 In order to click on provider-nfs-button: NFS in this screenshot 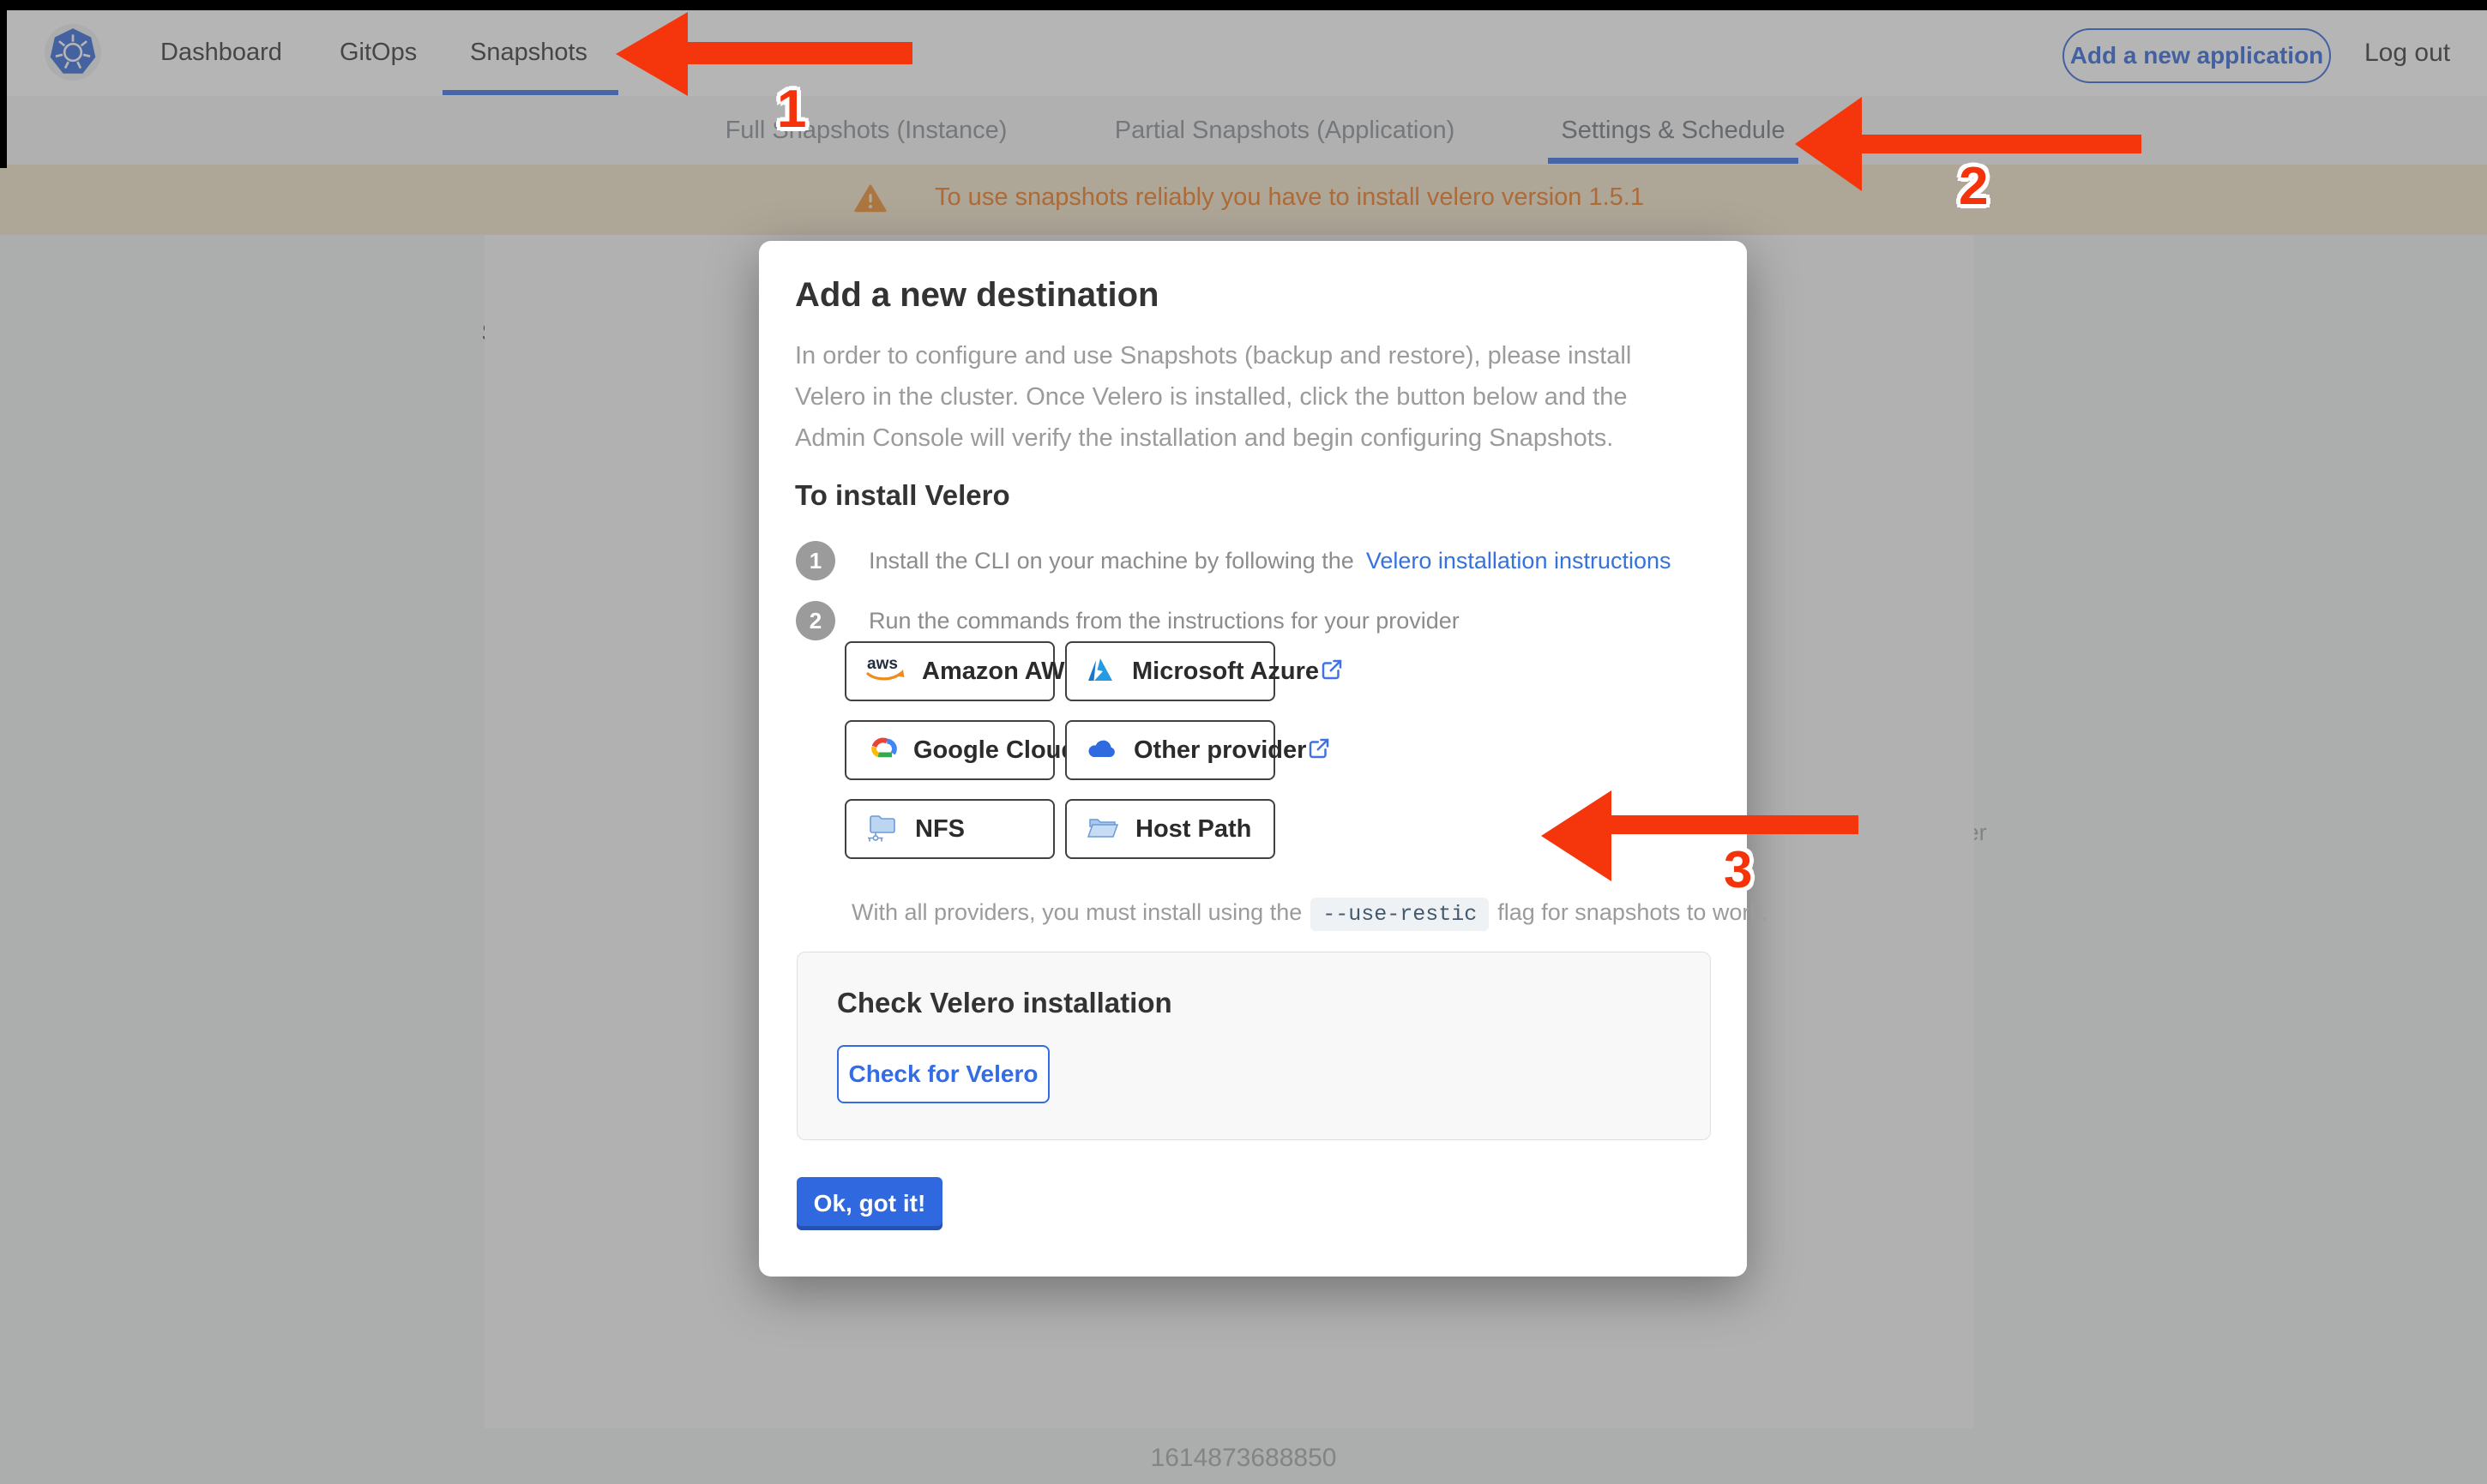, I will do `click(950, 829)`.